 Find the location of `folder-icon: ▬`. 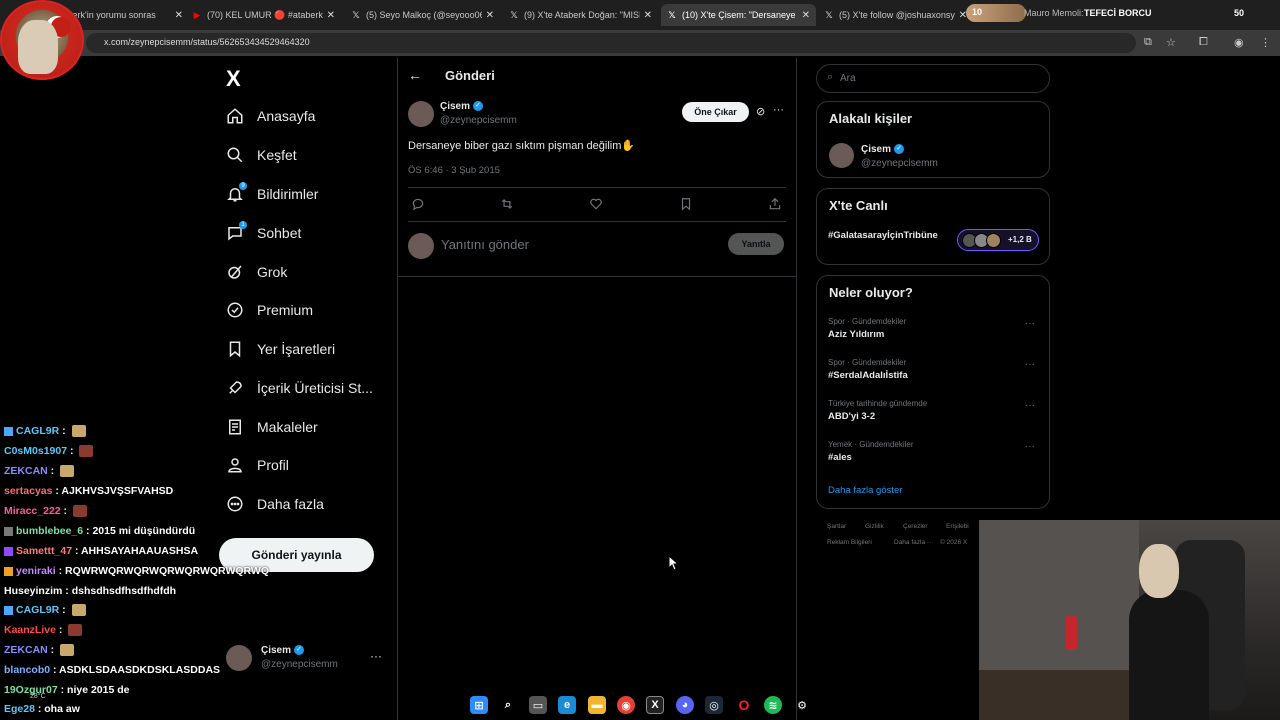

folder-icon: ▬ is located at coordinates (597, 705).